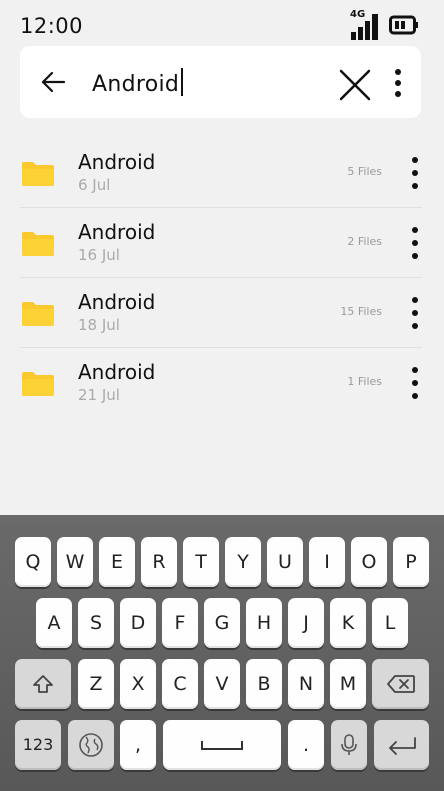 The image size is (444, 791). I want to click on list-item: Android 21 Jul 1 Files, so click(222, 383).